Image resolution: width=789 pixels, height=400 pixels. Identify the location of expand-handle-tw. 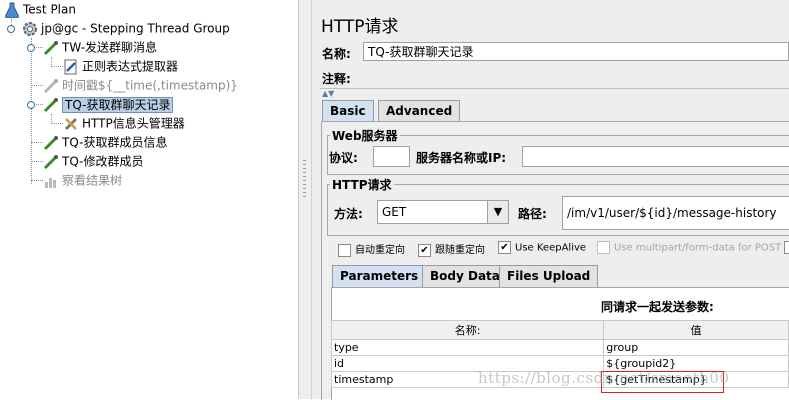
(31, 48).